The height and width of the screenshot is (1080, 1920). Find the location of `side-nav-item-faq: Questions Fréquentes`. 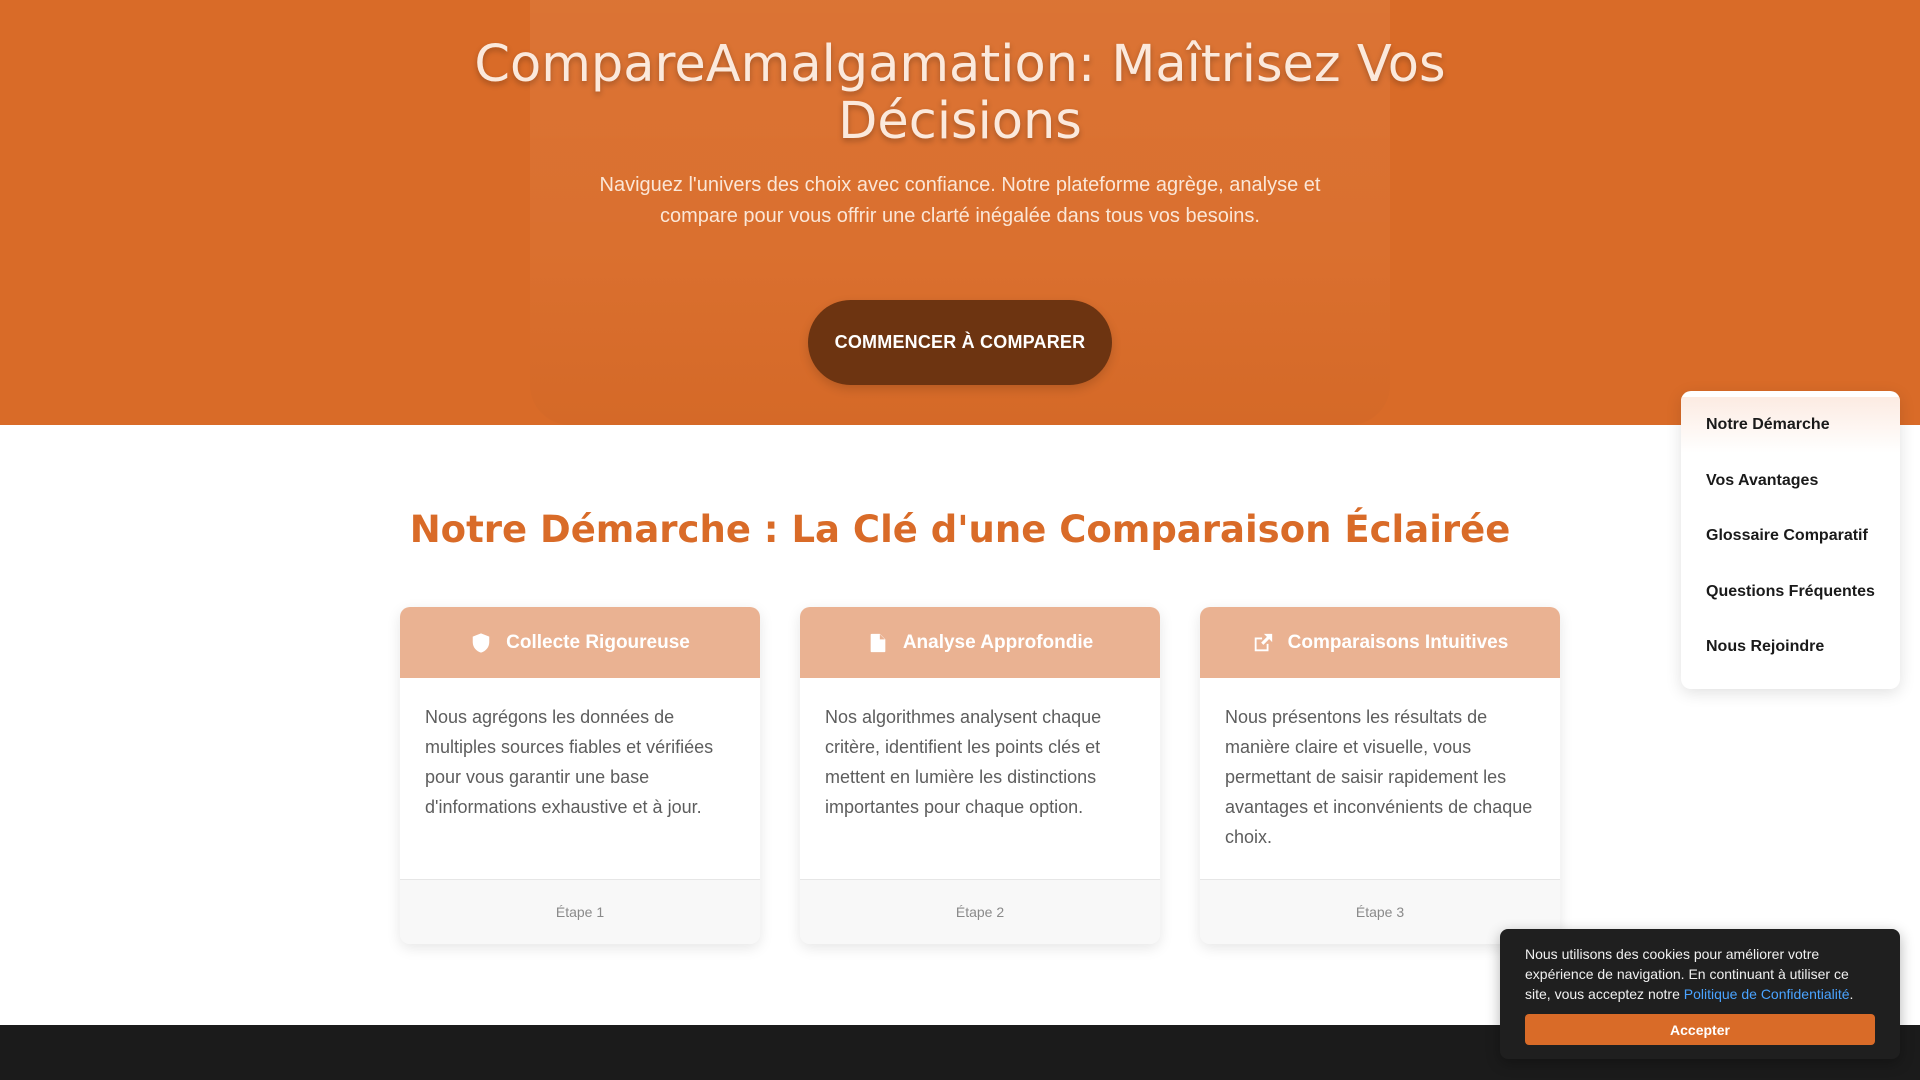

side-nav-item-faq: Questions Fréquentes is located at coordinates (1790, 592).